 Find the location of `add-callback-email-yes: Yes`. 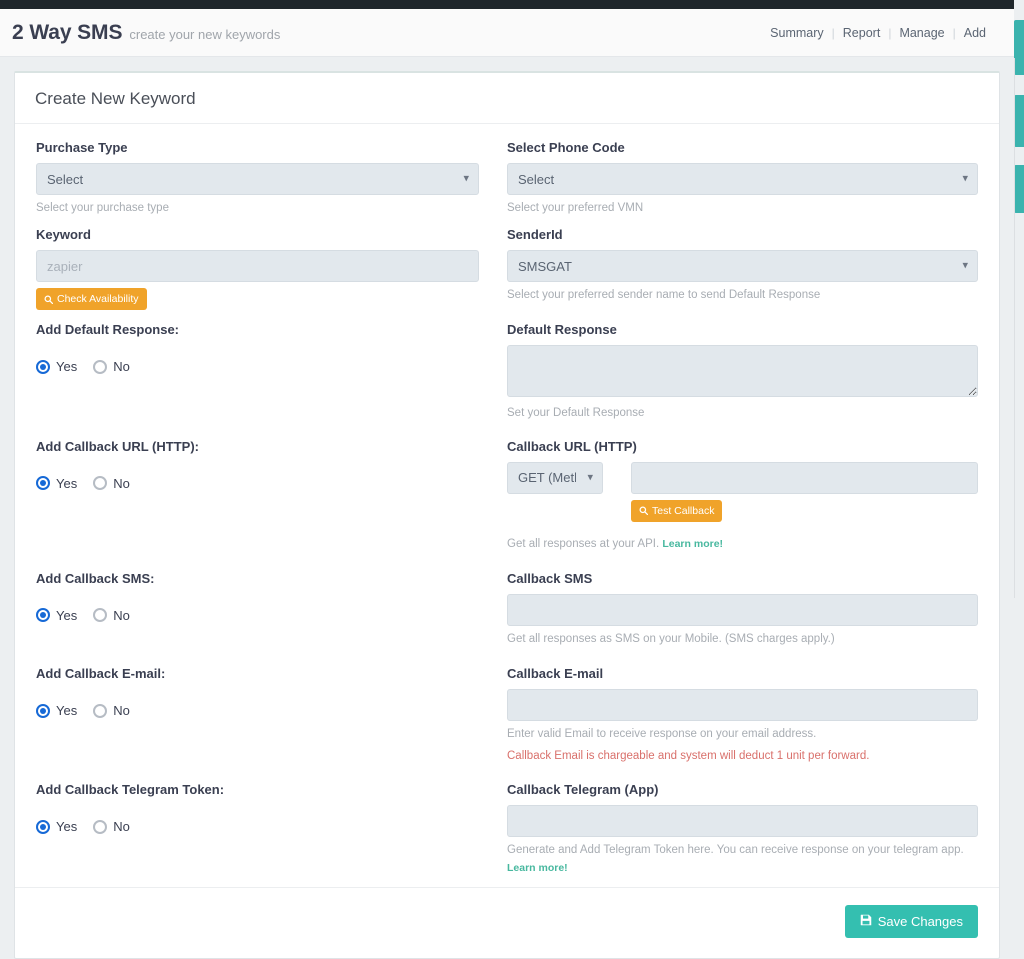

add-callback-email-yes: Yes is located at coordinates (56, 710).